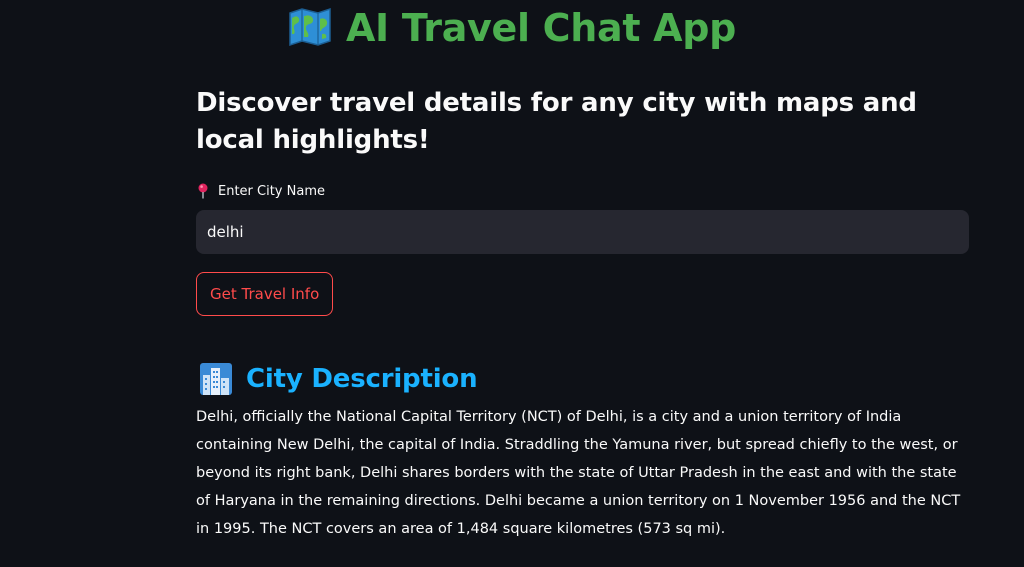 This screenshot has height=567, width=1024. What do you see at coordinates (582, 232) in the screenshot?
I see `city-name-input` at bounding box center [582, 232].